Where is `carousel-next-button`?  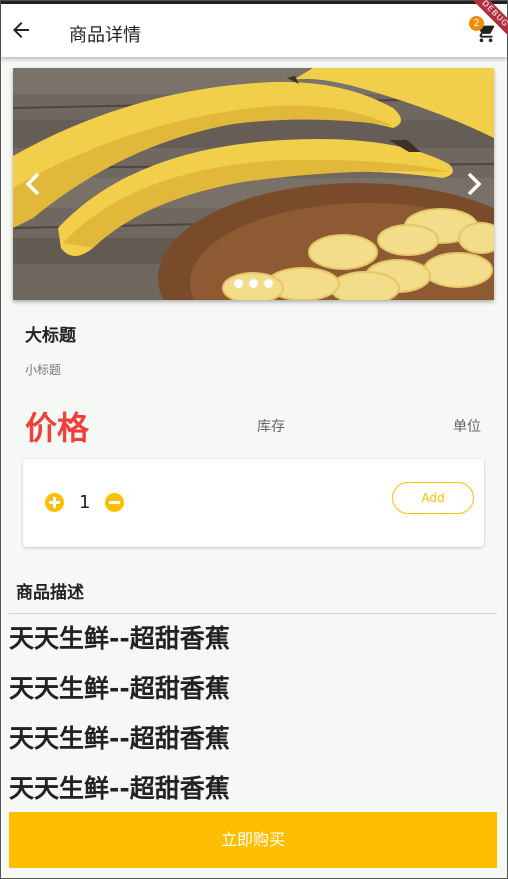 carousel-next-button is located at coordinates (474, 184).